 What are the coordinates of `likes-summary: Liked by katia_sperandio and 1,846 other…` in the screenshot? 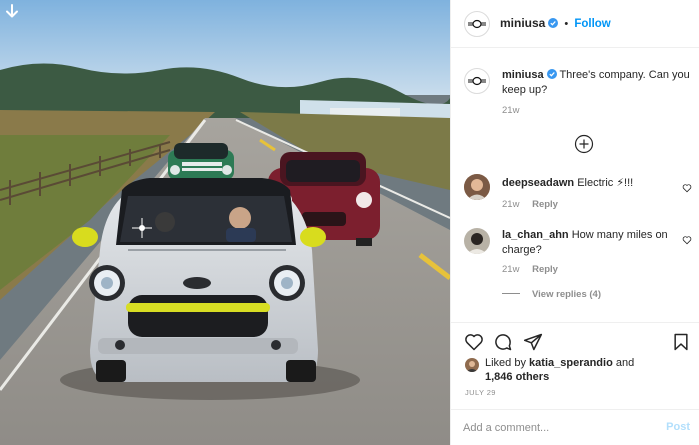 It's located at (559, 370).